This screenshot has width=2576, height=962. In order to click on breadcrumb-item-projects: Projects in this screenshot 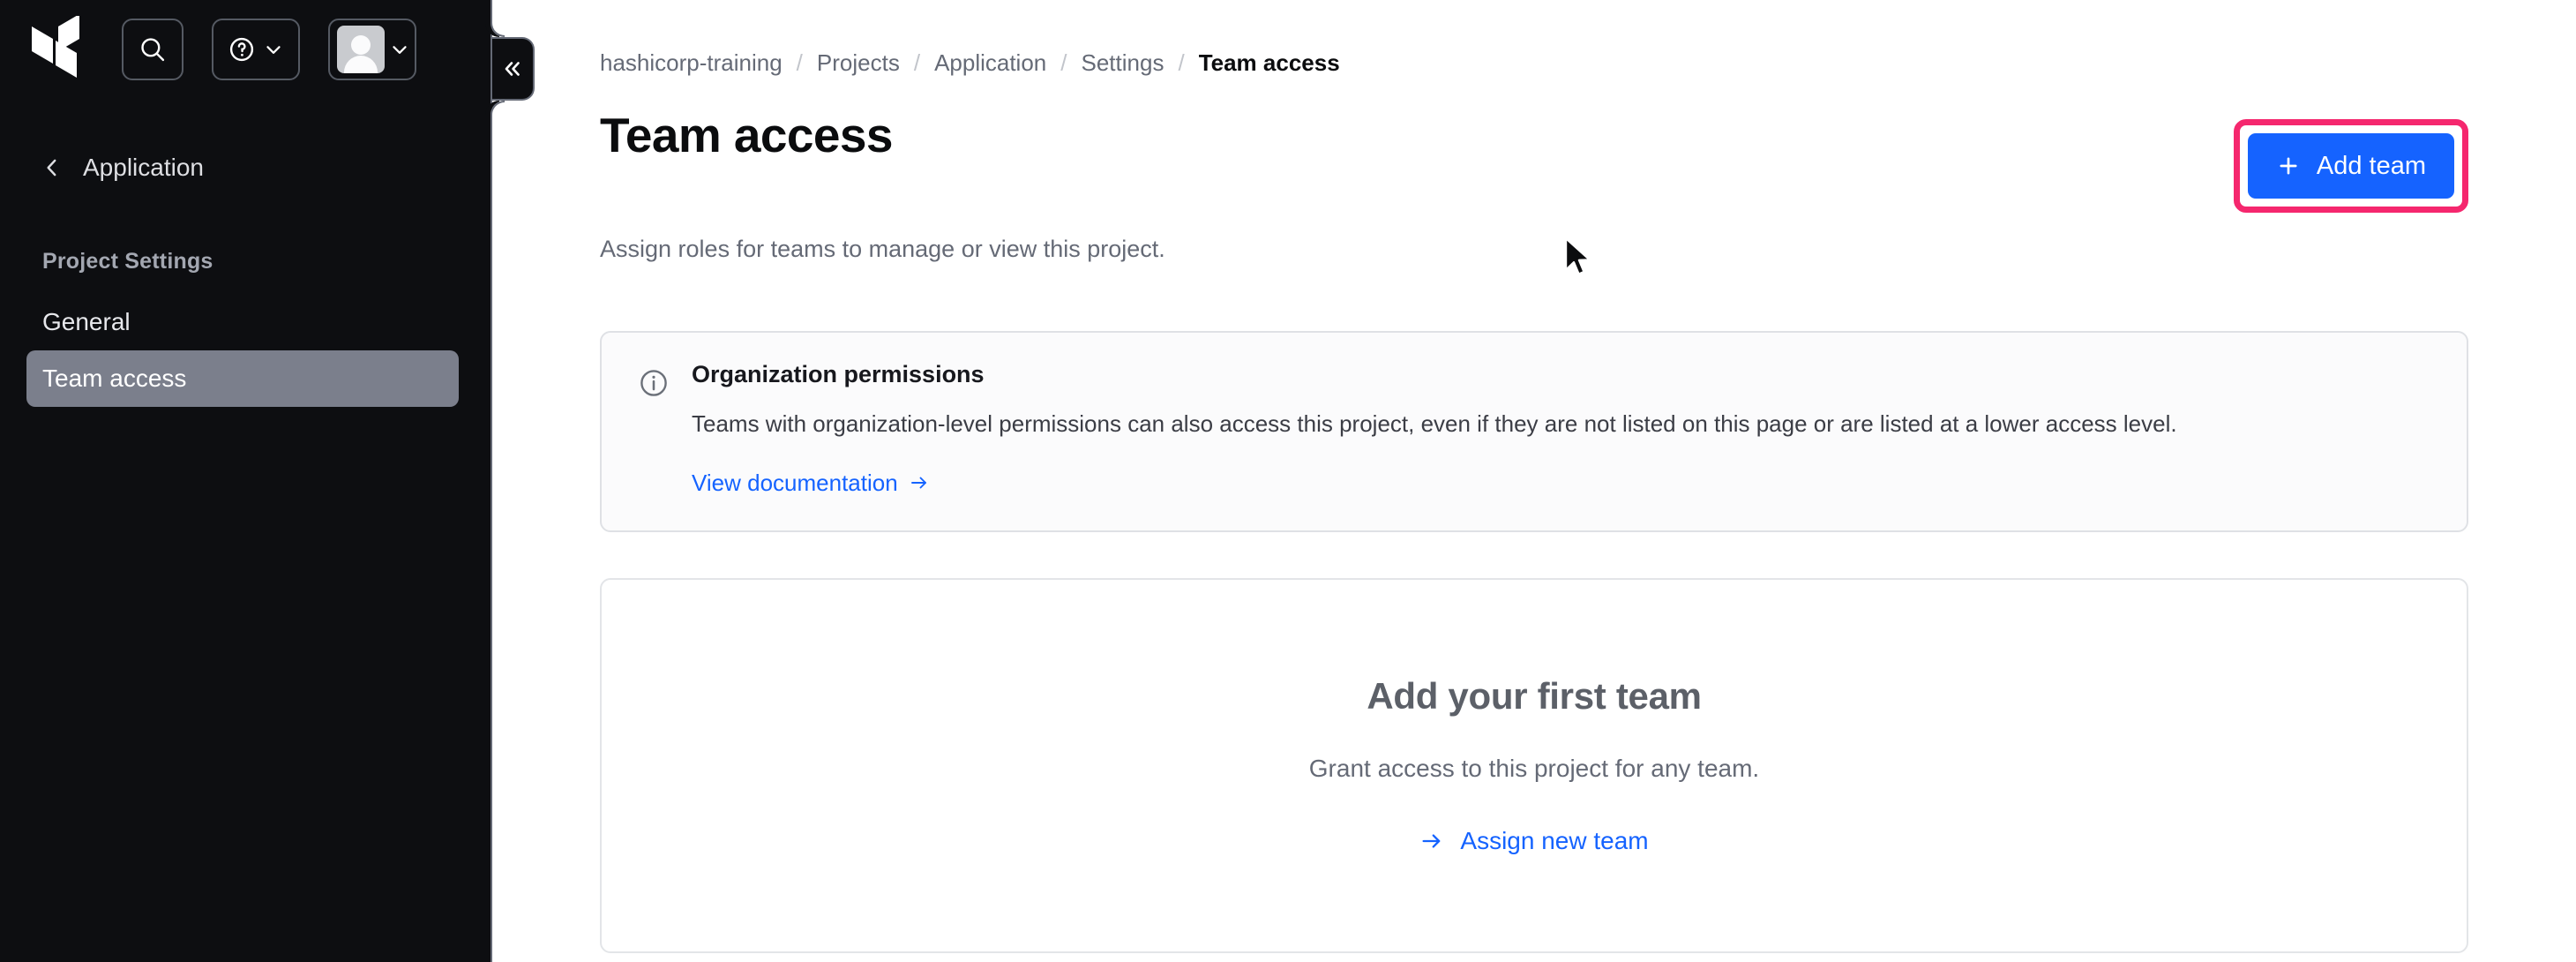, I will do `click(859, 63)`.